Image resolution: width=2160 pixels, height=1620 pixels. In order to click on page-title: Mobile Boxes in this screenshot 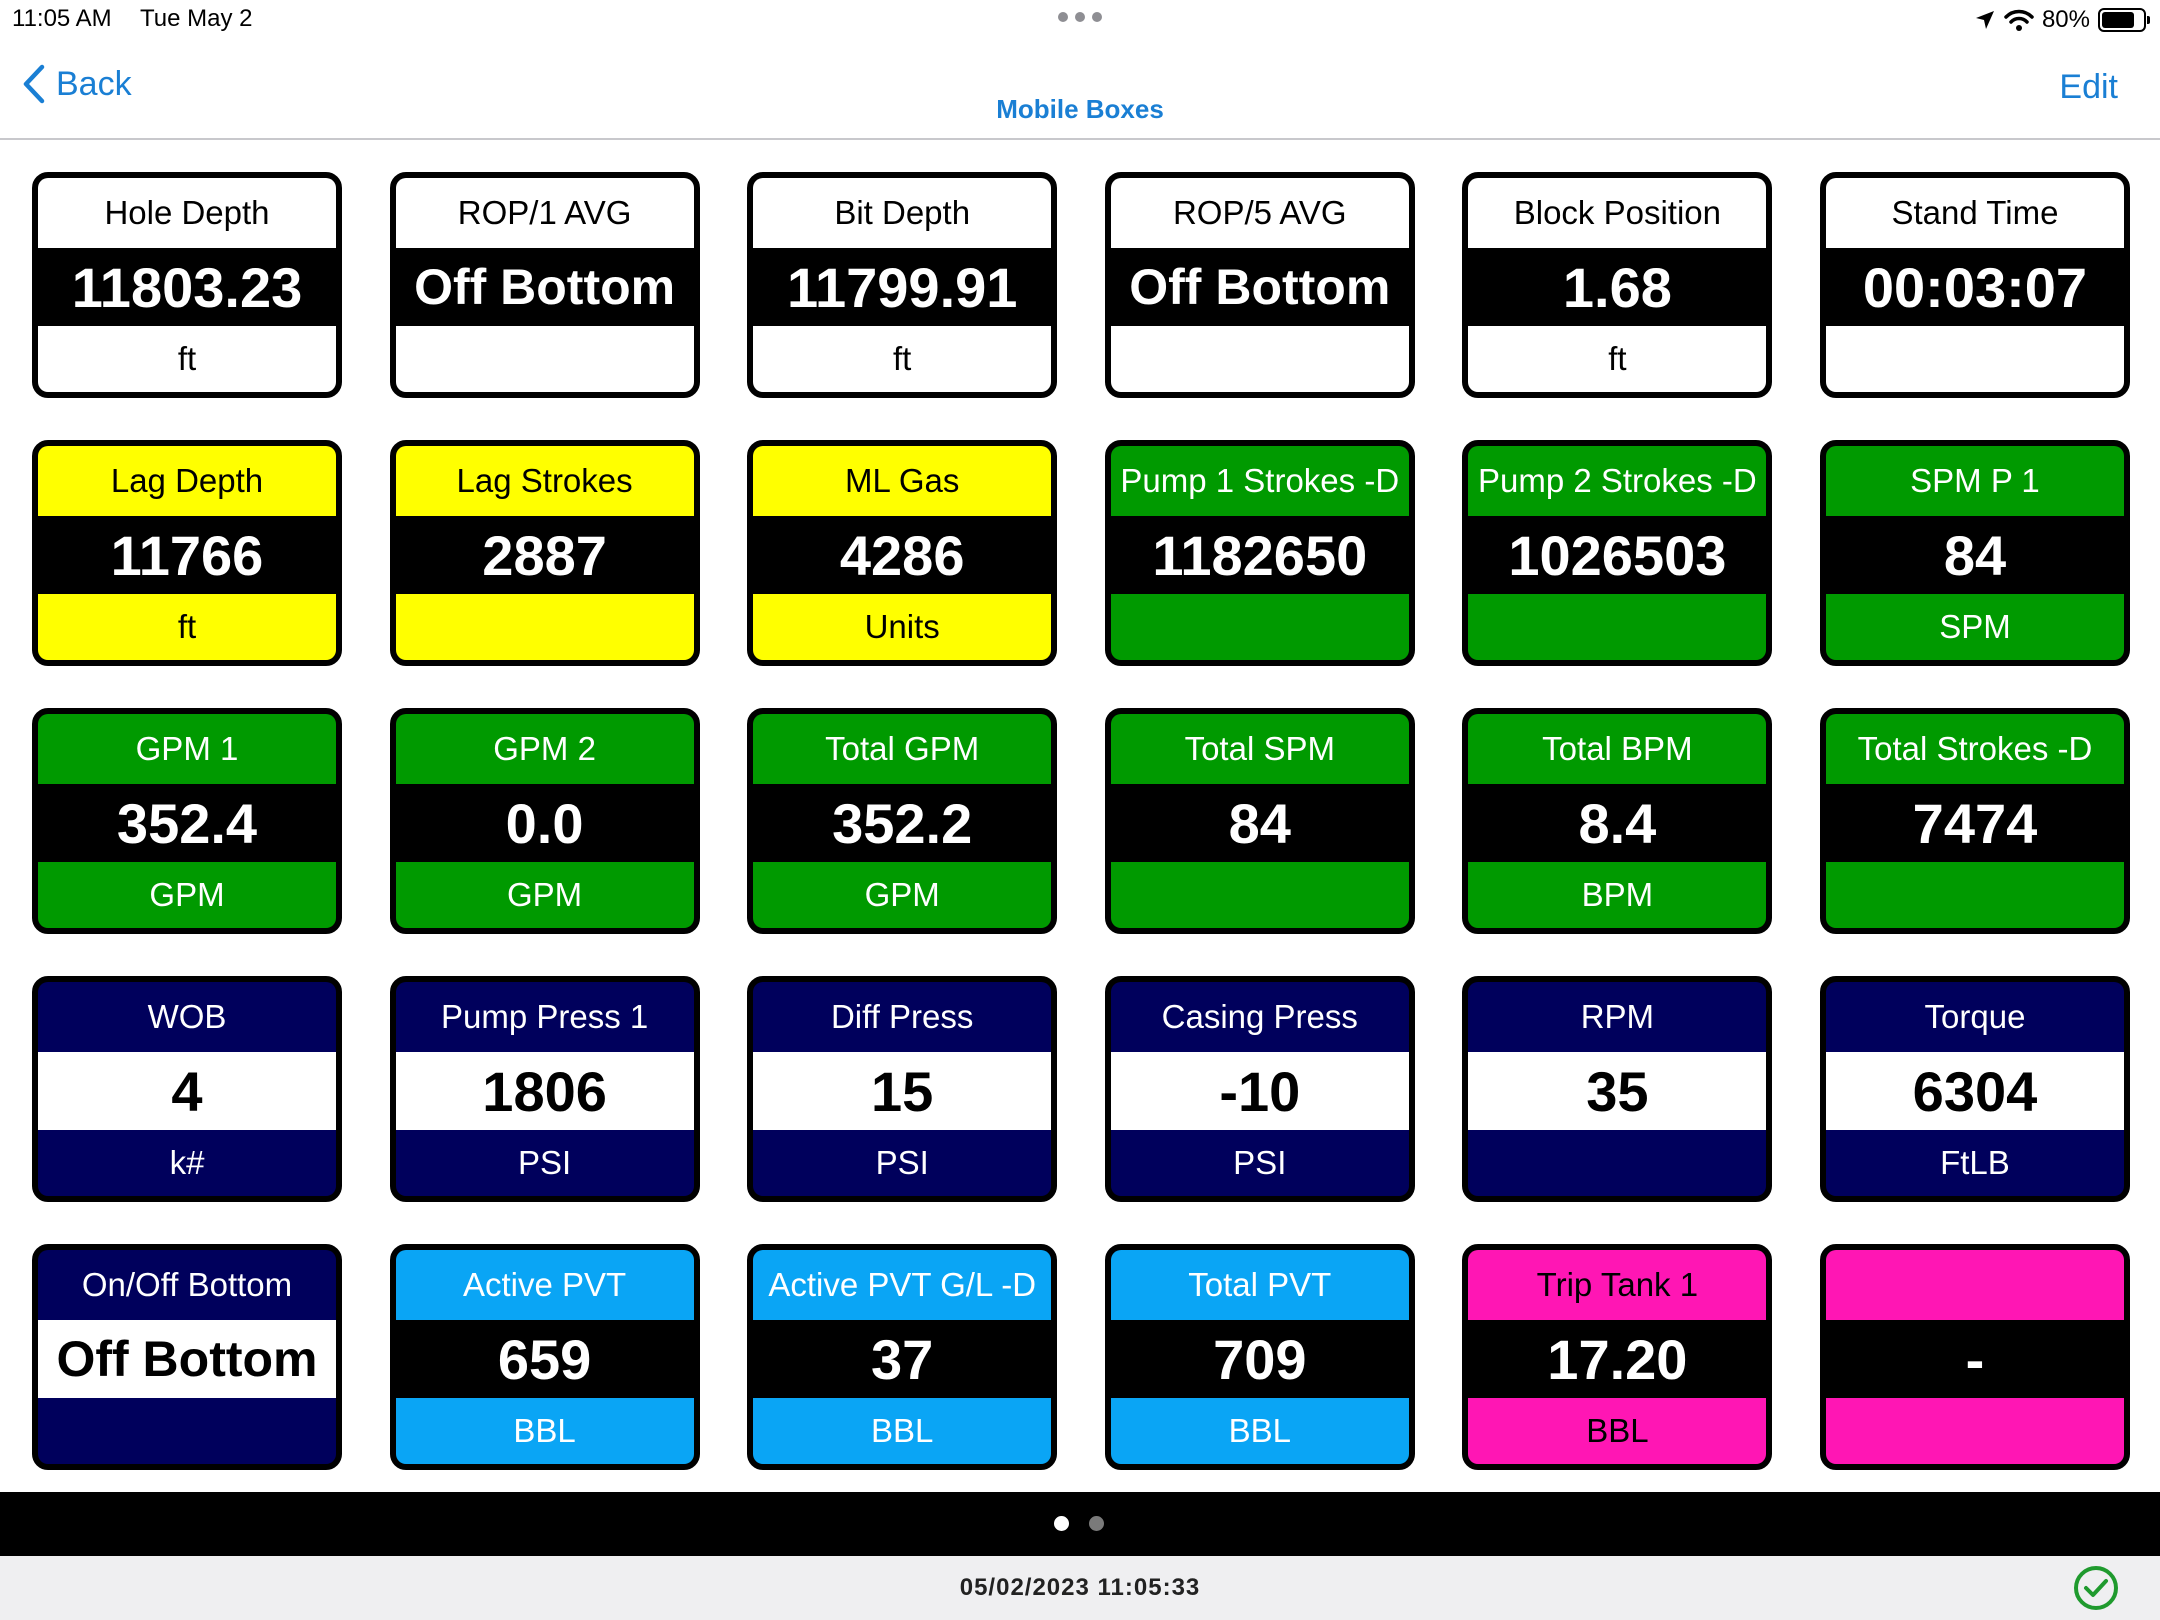, I will do `click(1080, 109)`.